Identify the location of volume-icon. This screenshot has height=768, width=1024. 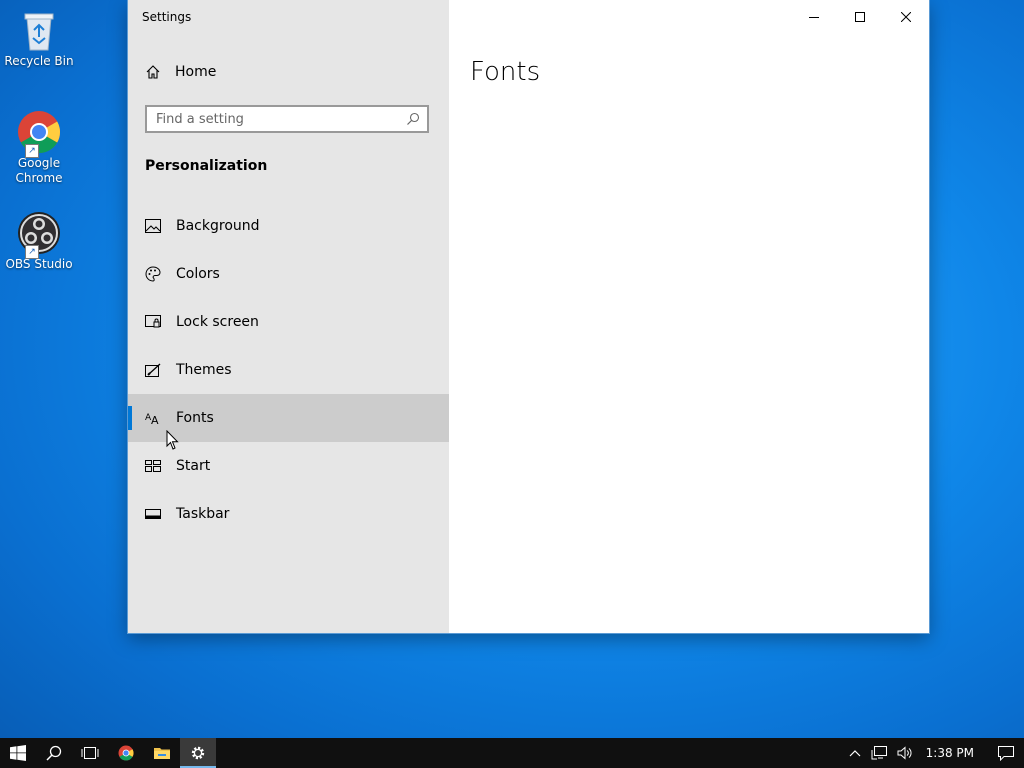
(904, 753).